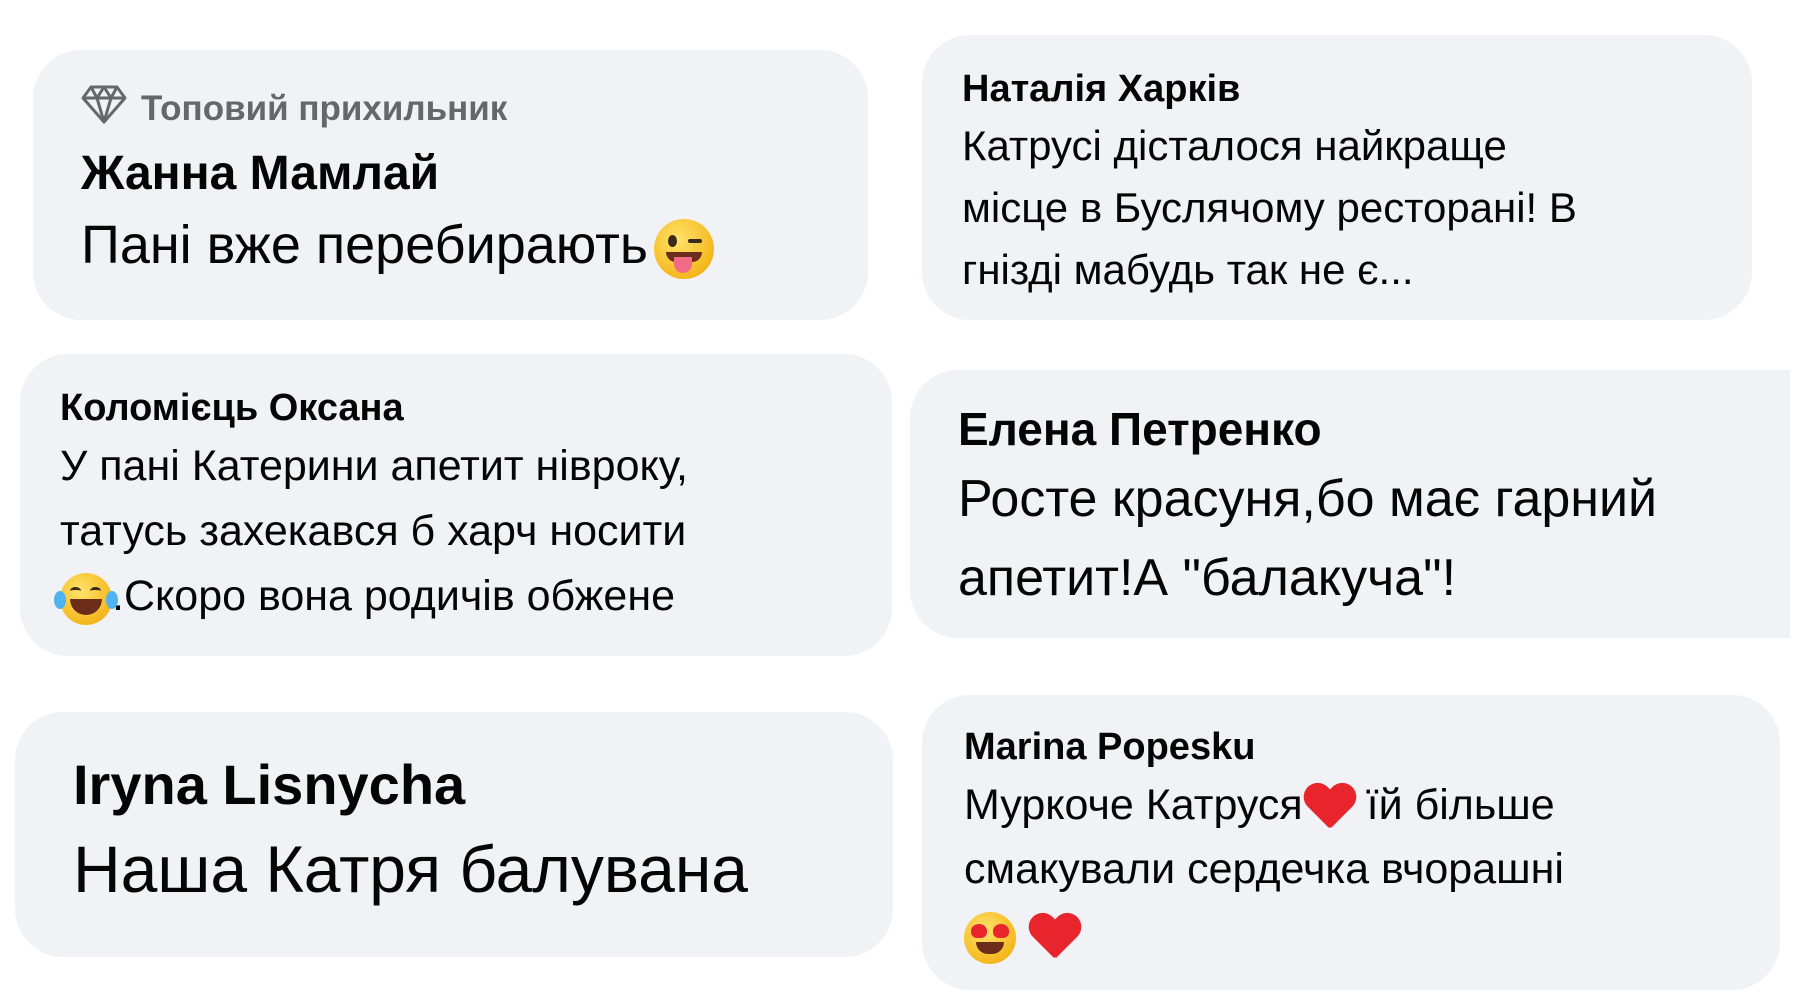 The width and height of the screenshot is (1800, 1000). I want to click on comment-text-line-3: .Скоро вона родичів обжене, so click(453, 596).